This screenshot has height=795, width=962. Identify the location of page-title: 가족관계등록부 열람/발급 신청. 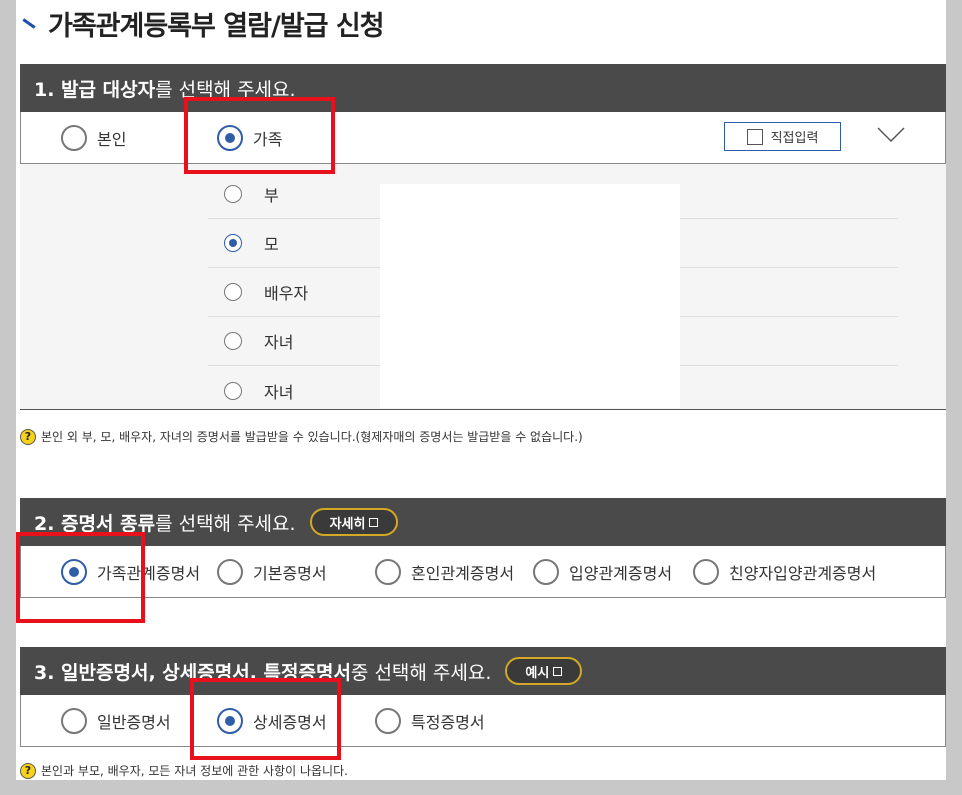
(200, 23).